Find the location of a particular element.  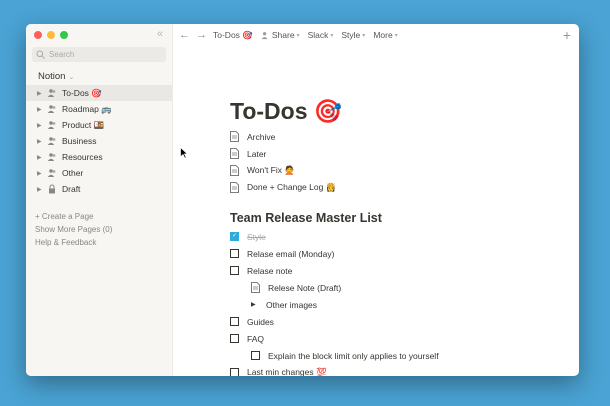

todo-label: Relase email (Monday) is located at coordinates (290, 254).